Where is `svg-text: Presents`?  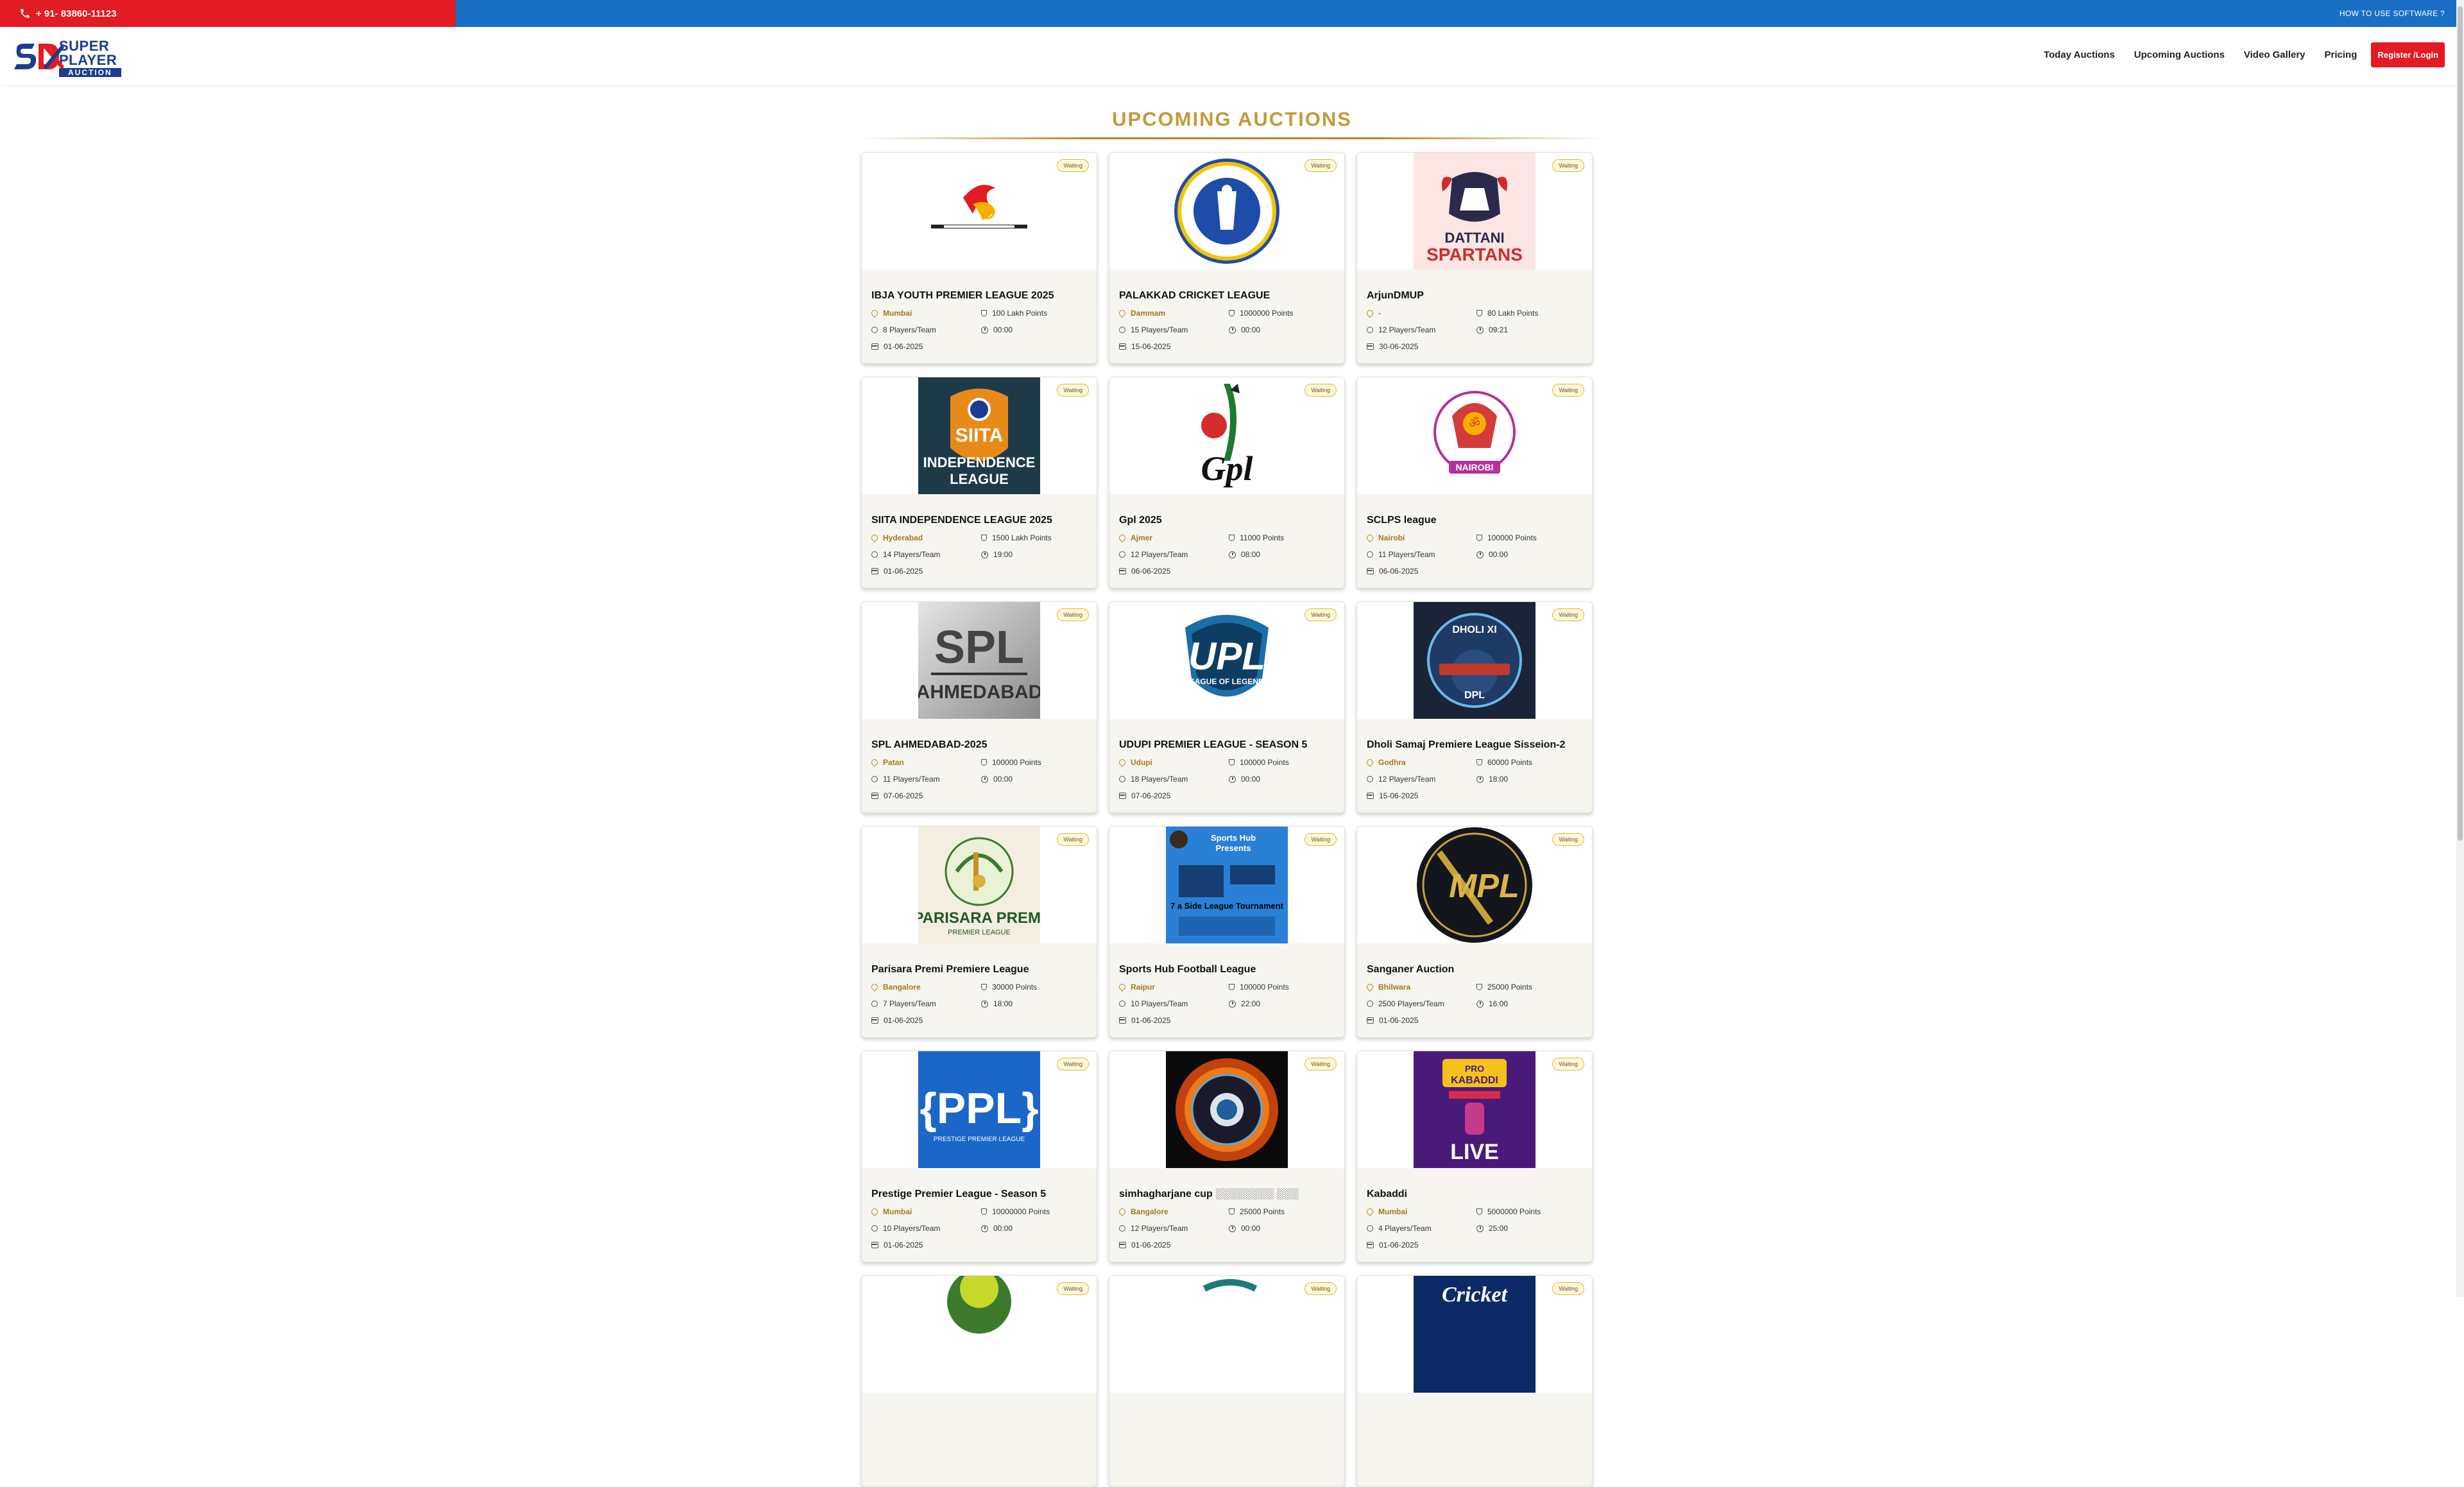 svg-text: Presents is located at coordinates (1233, 848).